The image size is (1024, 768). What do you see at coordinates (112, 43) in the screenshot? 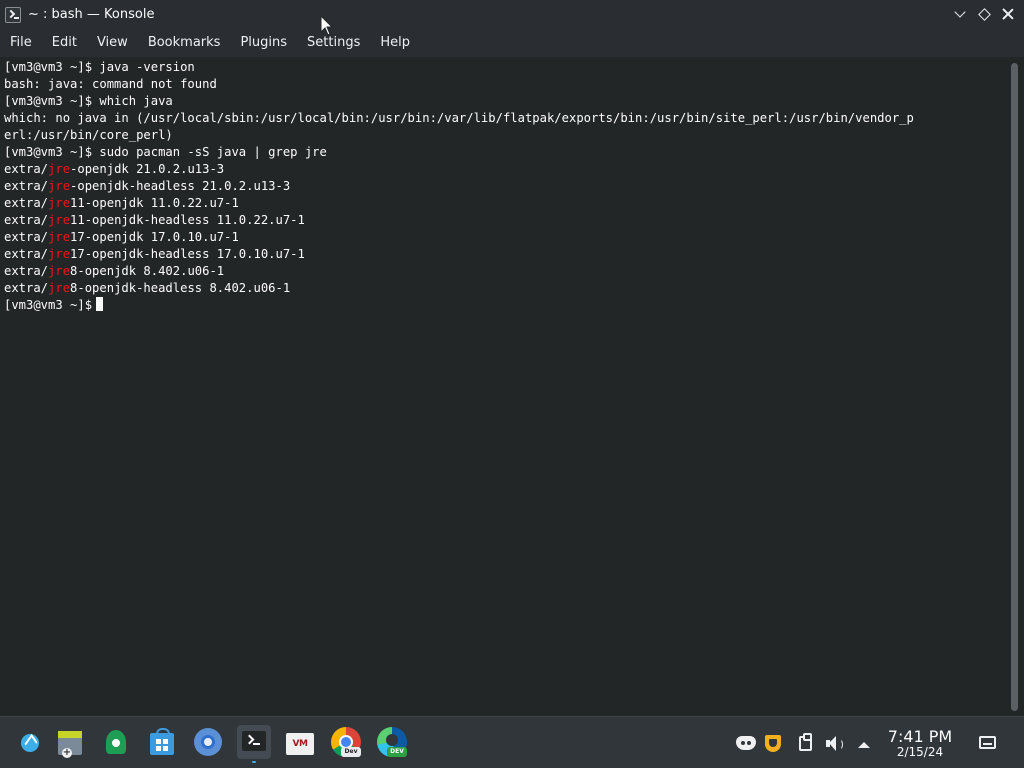
I see `menu-view: View` at bounding box center [112, 43].